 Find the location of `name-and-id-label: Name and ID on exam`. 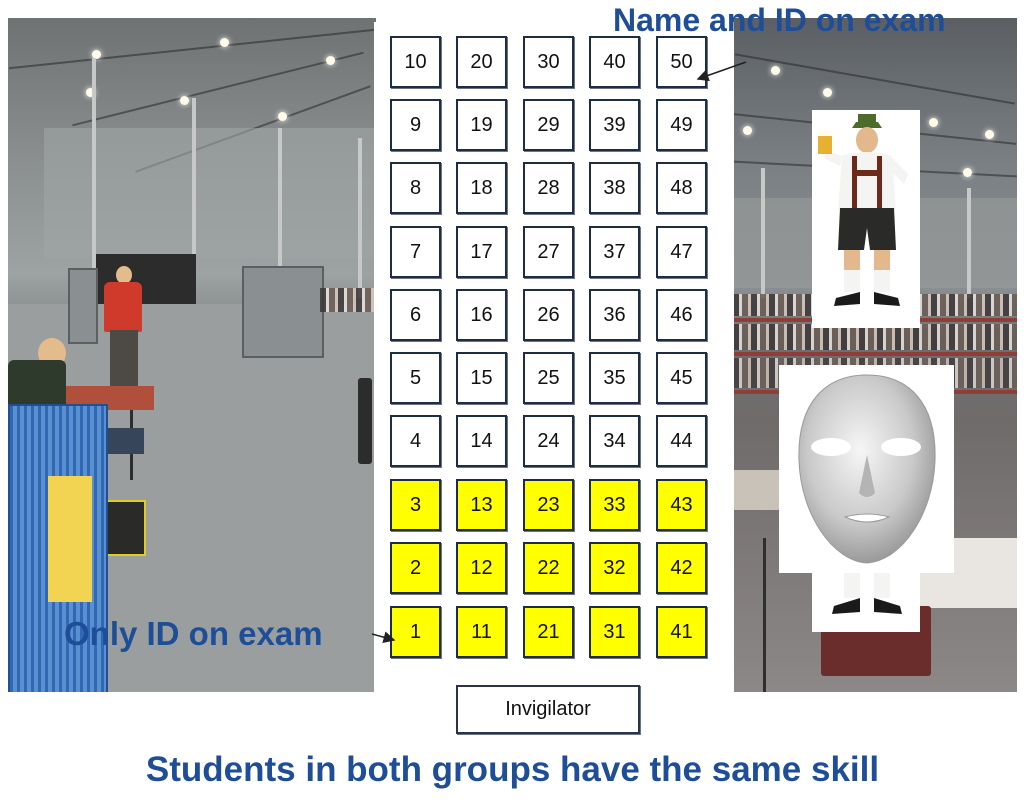

name-and-id-label: Name and ID on exam is located at coordinates (779, 20).